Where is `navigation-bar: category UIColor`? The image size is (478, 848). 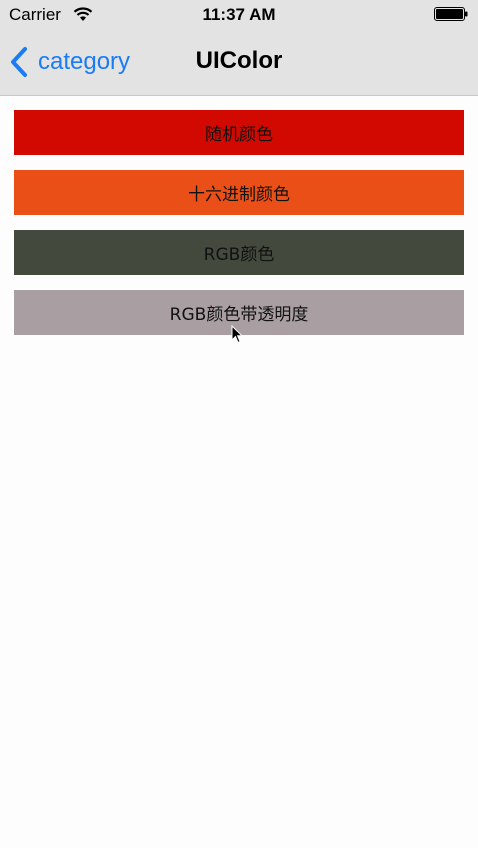
navigation-bar: category UIColor is located at coordinates (239, 63).